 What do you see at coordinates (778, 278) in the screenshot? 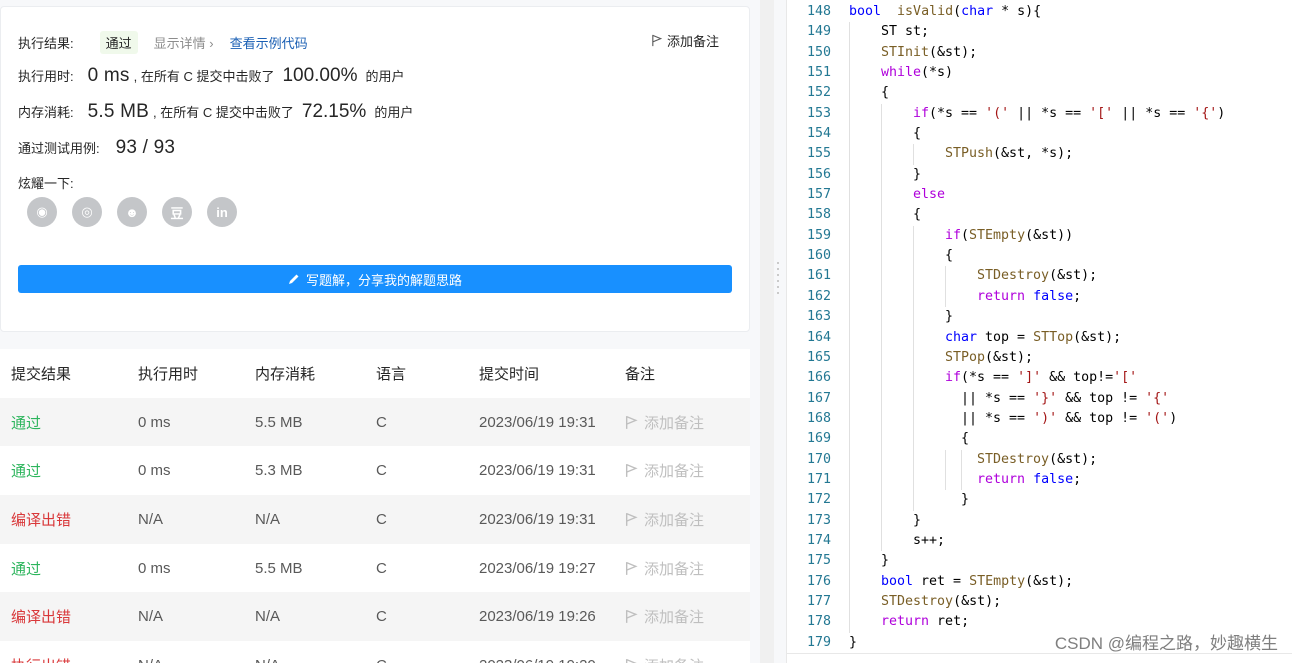
I see `drag-handle-icon` at bounding box center [778, 278].